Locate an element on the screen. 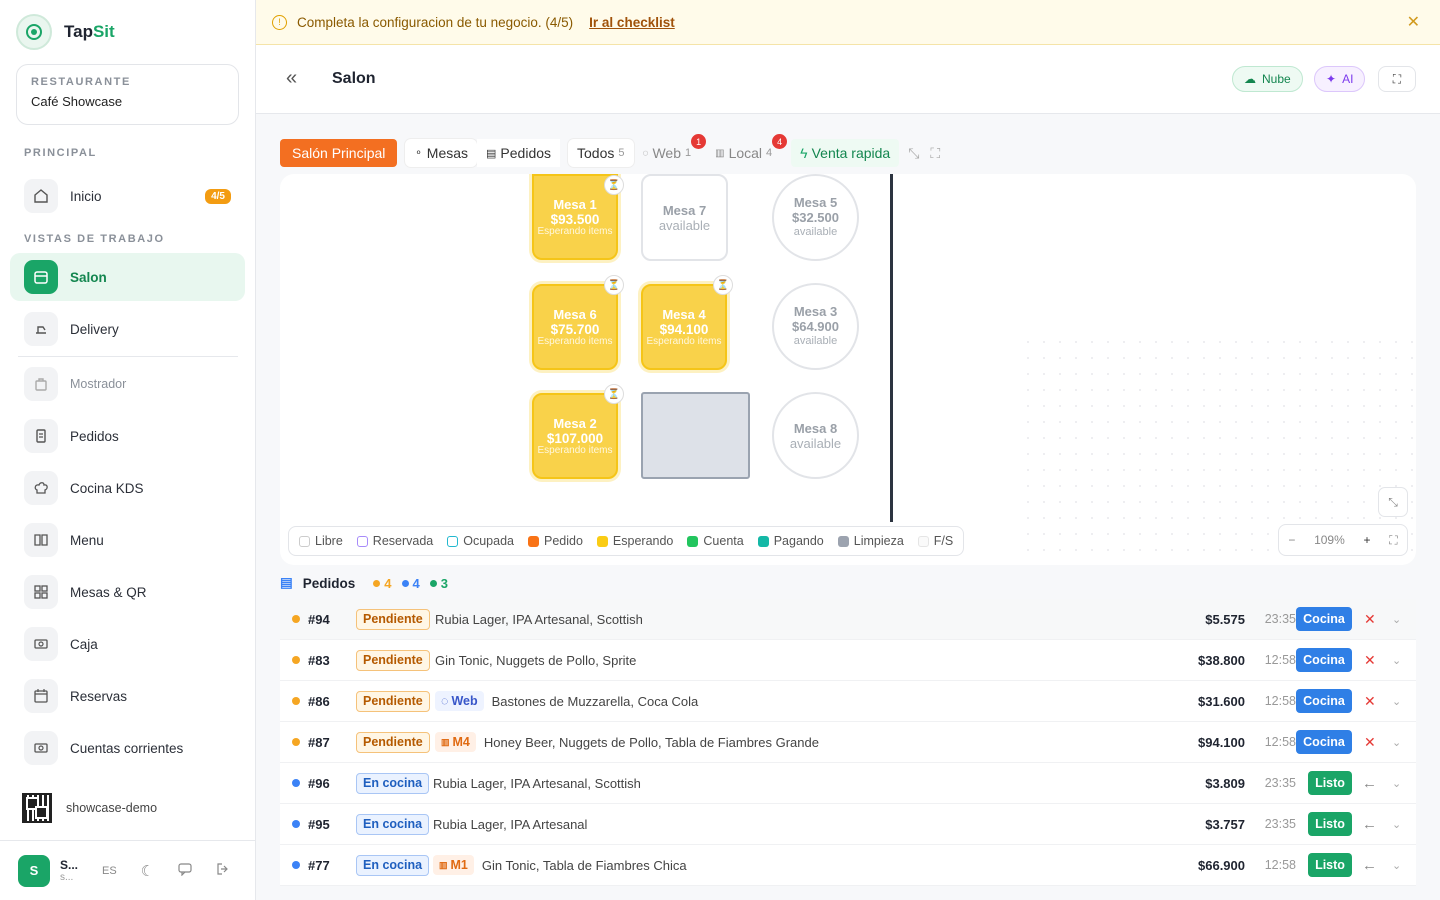 This screenshot has width=1440, height=900. legend-item: F/S is located at coordinates (935, 541).